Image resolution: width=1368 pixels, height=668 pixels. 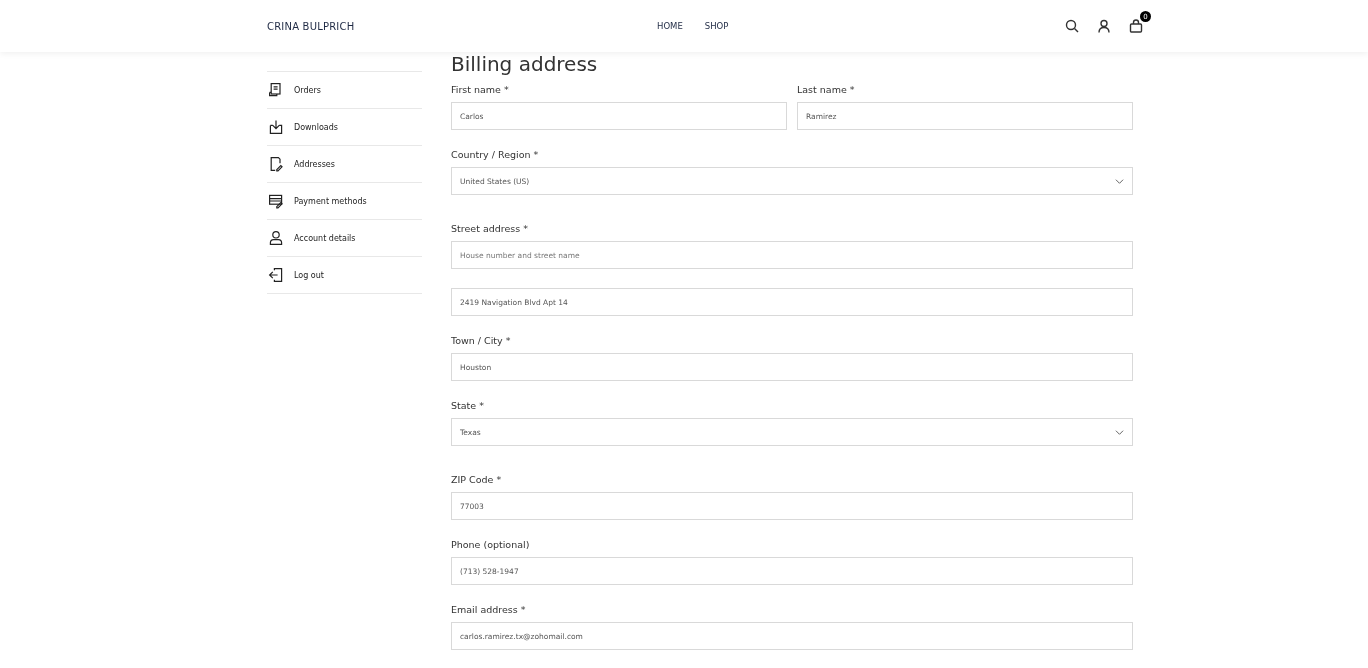 What do you see at coordinates (462, 26) in the screenshot?
I see `brand-name: CRINA BULPRICH` at bounding box center [462, 26].